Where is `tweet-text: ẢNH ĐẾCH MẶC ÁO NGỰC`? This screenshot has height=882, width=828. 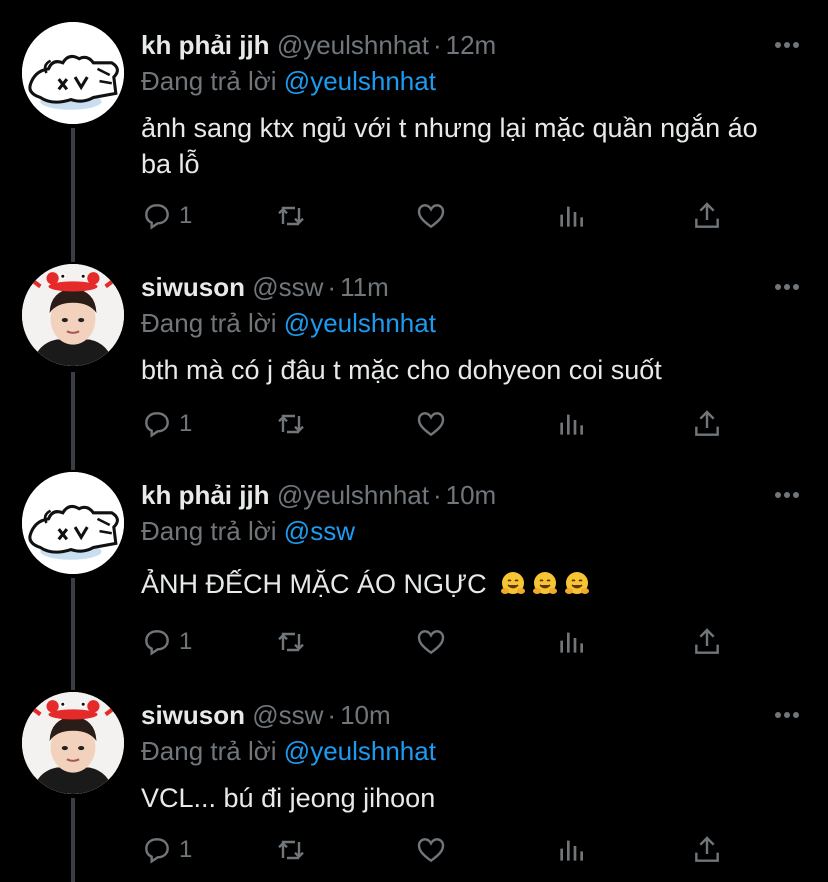
tweet-text: ẢNH ĐẾCH MẶC ÁO NGỰC is located at coordinates (466, 584).